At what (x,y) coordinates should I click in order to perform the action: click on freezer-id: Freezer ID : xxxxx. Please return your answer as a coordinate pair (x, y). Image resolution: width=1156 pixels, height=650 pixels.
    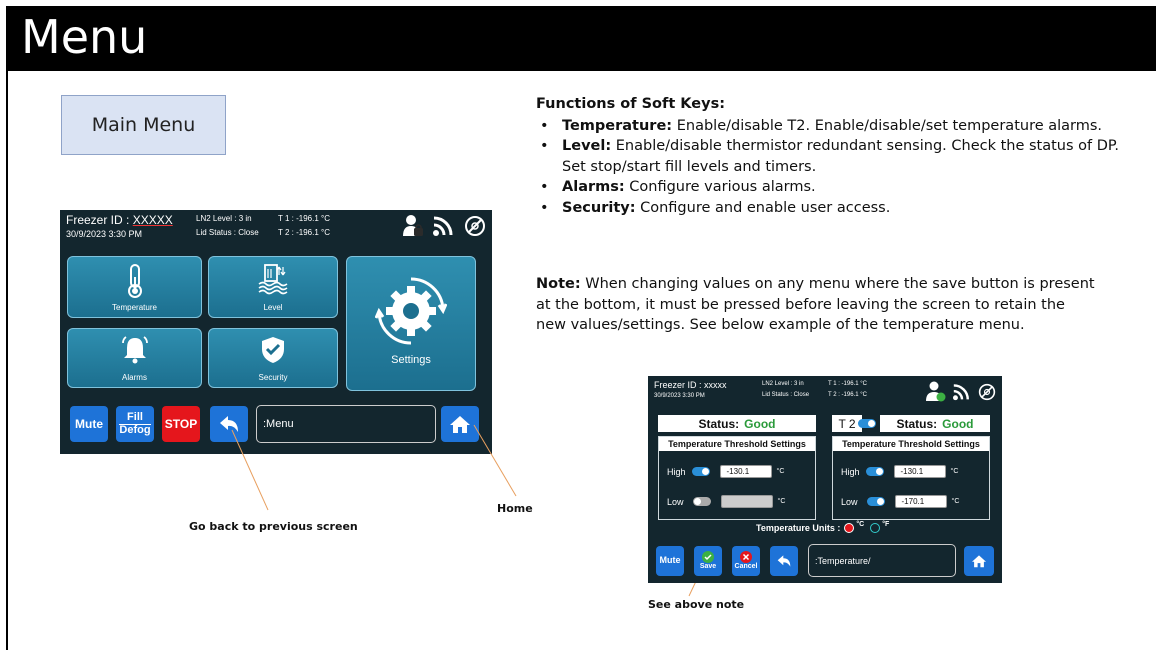
    Looking at the image, I should click on (690, 385).